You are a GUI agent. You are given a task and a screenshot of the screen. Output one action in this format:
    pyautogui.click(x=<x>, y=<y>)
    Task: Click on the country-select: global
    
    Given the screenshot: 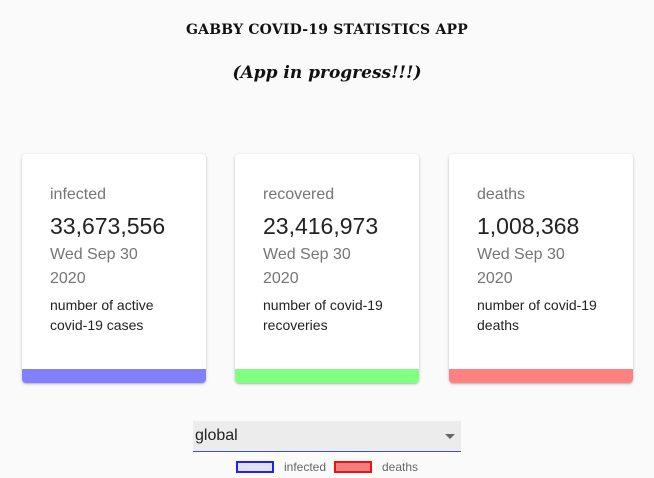 What is the action you would take?
    pyautogui.click(x=327, y=436)
    